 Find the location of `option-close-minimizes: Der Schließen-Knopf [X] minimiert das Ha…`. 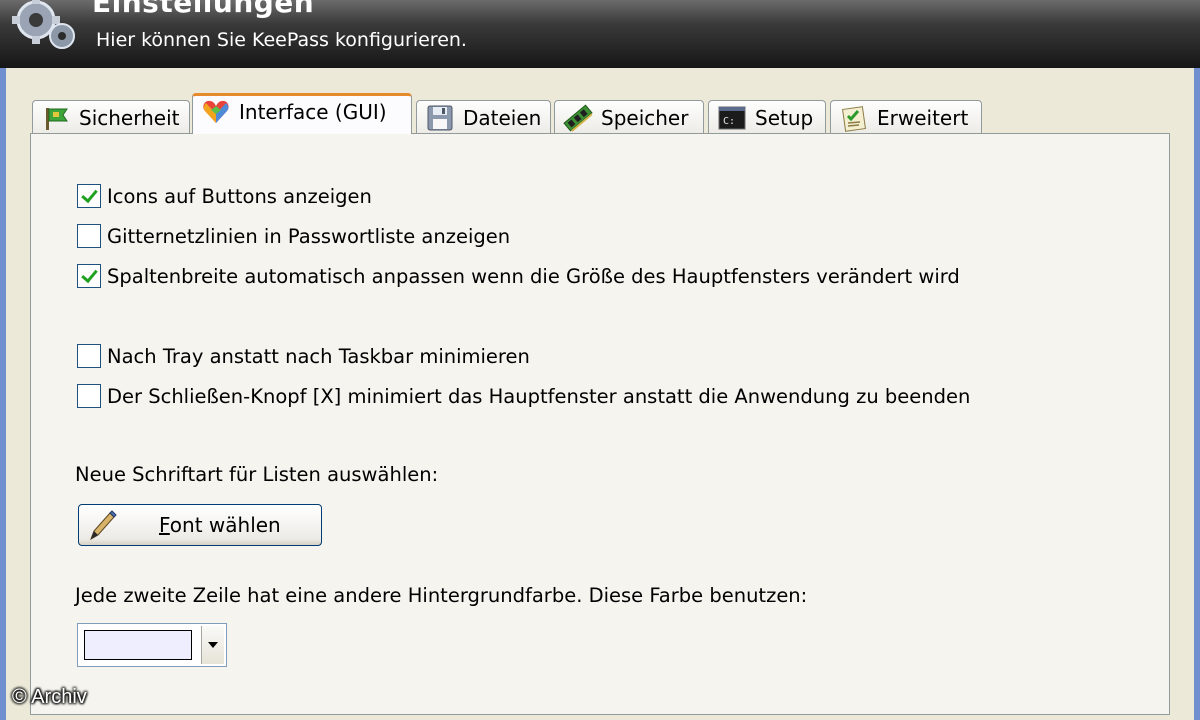

option-close-minimizes: Der Schließen-Knopf [X] minimiert das Ha… is located at coordinates (523, 396).